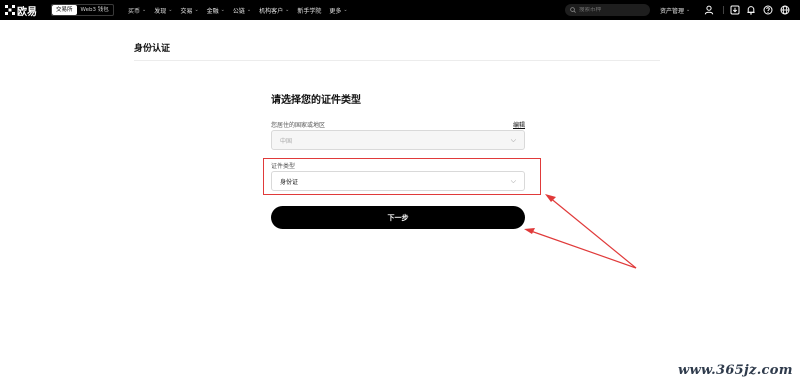 The height and width of the screenshot is (387, 800). What do you see at coordinates (402, 176) in the screenshot?
I see `annotation-highlight-box` at bounding box center [402, 176].